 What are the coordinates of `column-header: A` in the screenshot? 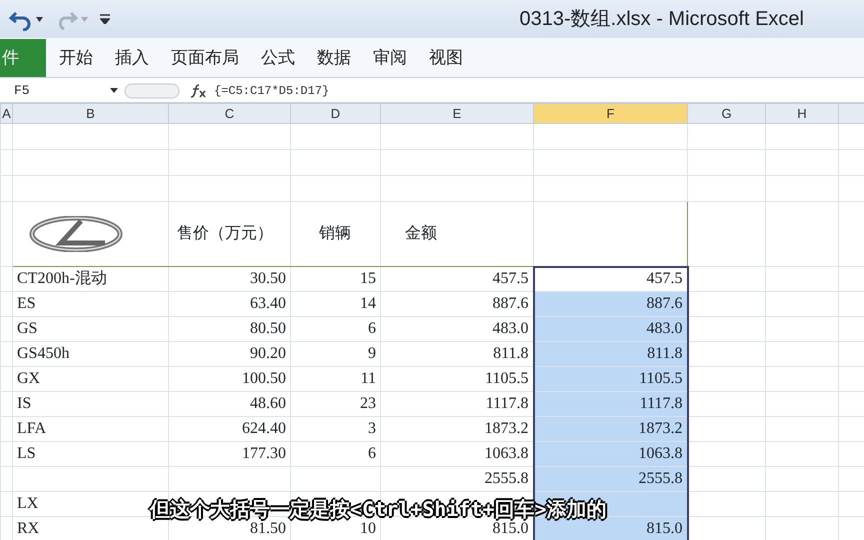 It's located at (6, 114).